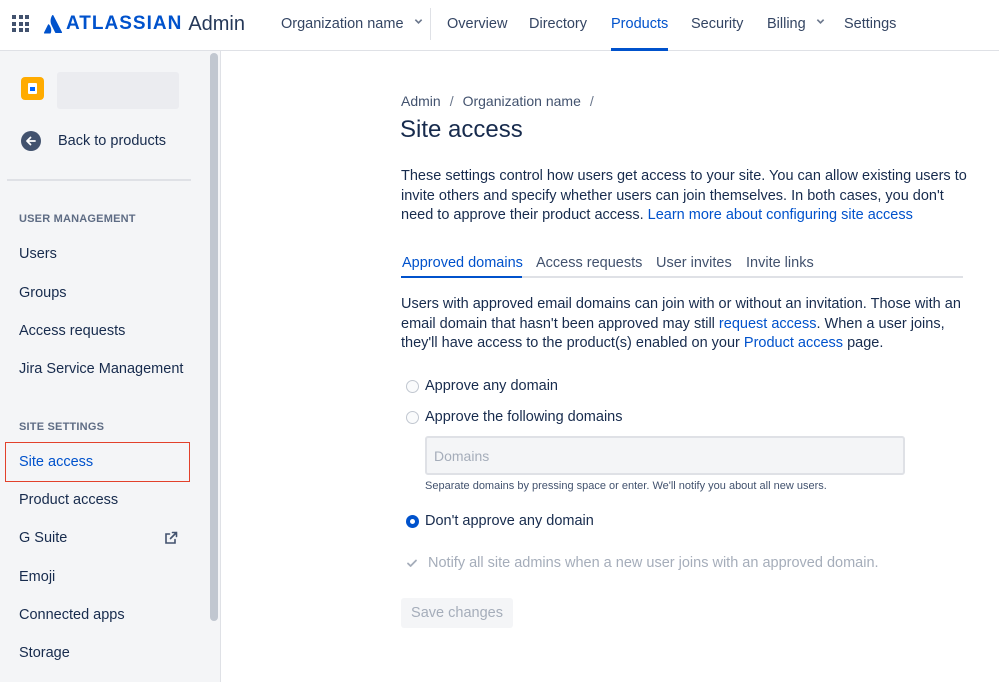 The image size is (999, 682). I want to click on active-tab-indicator, so click(461, 277).